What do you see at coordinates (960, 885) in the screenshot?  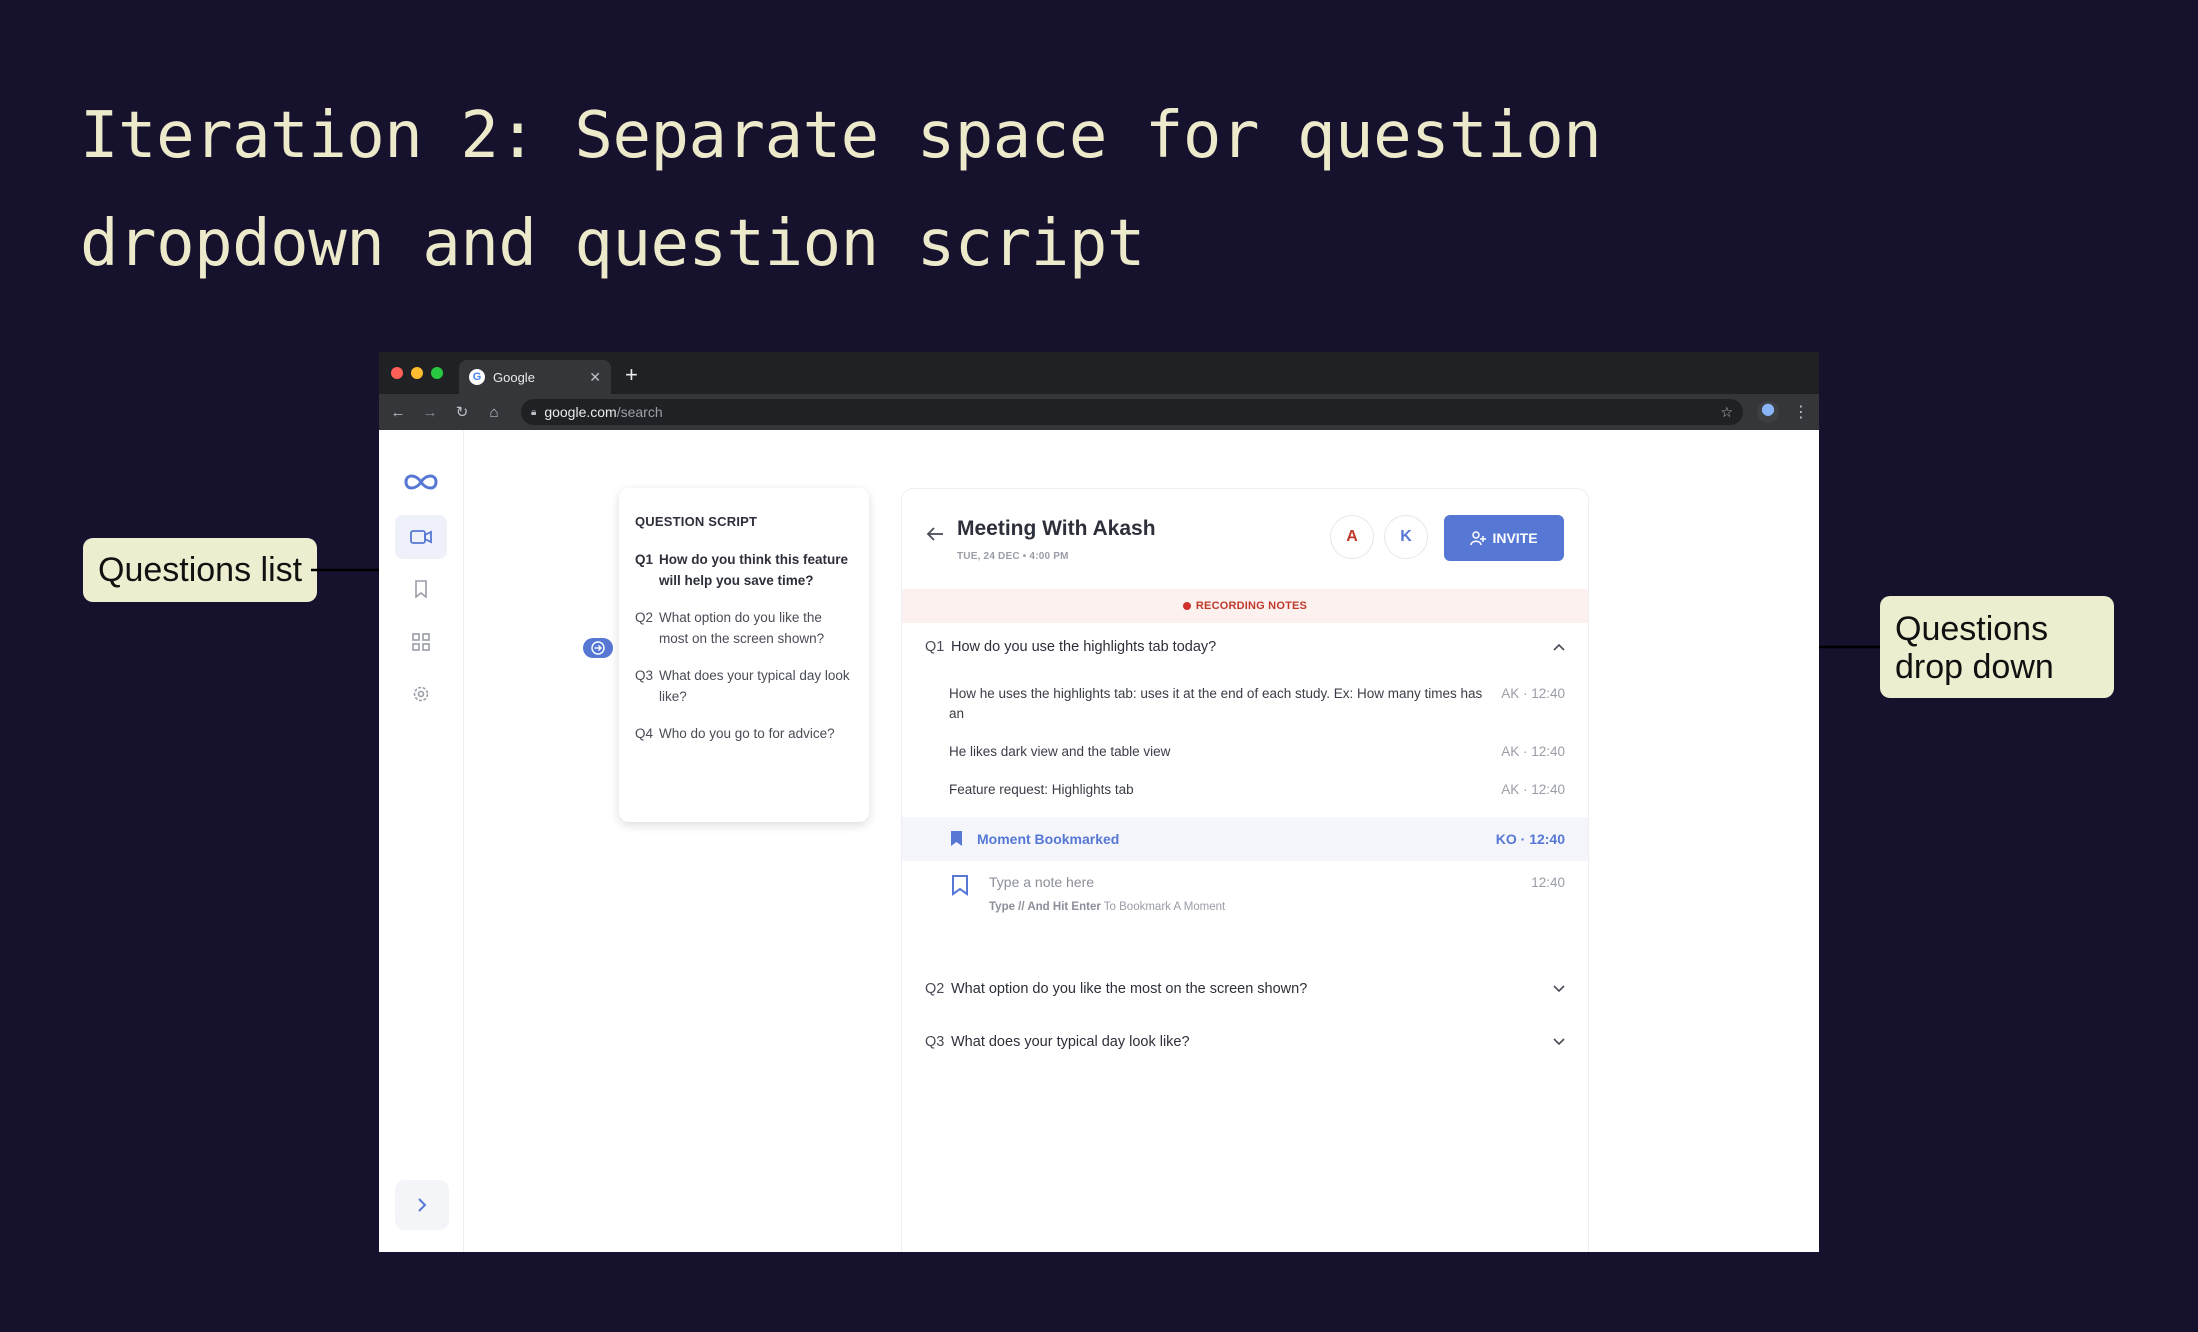 I see `bookmark-outline-icon` at bounding box center [960, 885].